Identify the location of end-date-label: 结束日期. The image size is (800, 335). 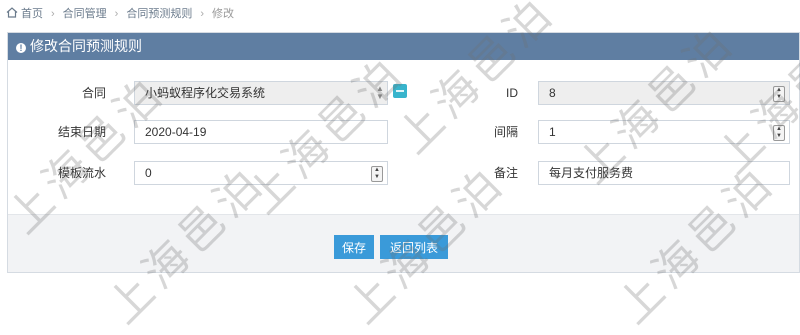
(81, 132).